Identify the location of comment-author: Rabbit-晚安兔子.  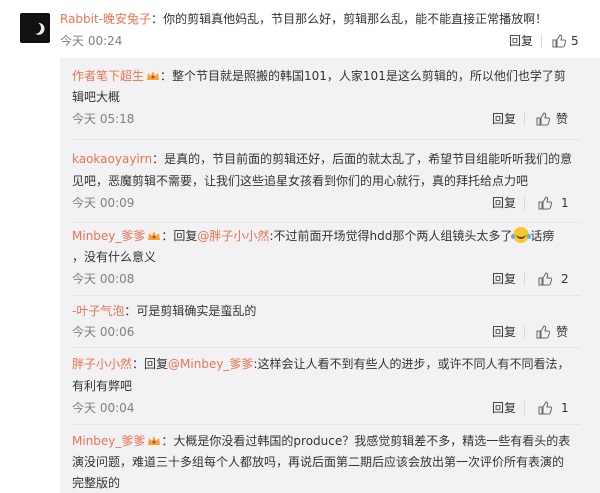
(105, 19).